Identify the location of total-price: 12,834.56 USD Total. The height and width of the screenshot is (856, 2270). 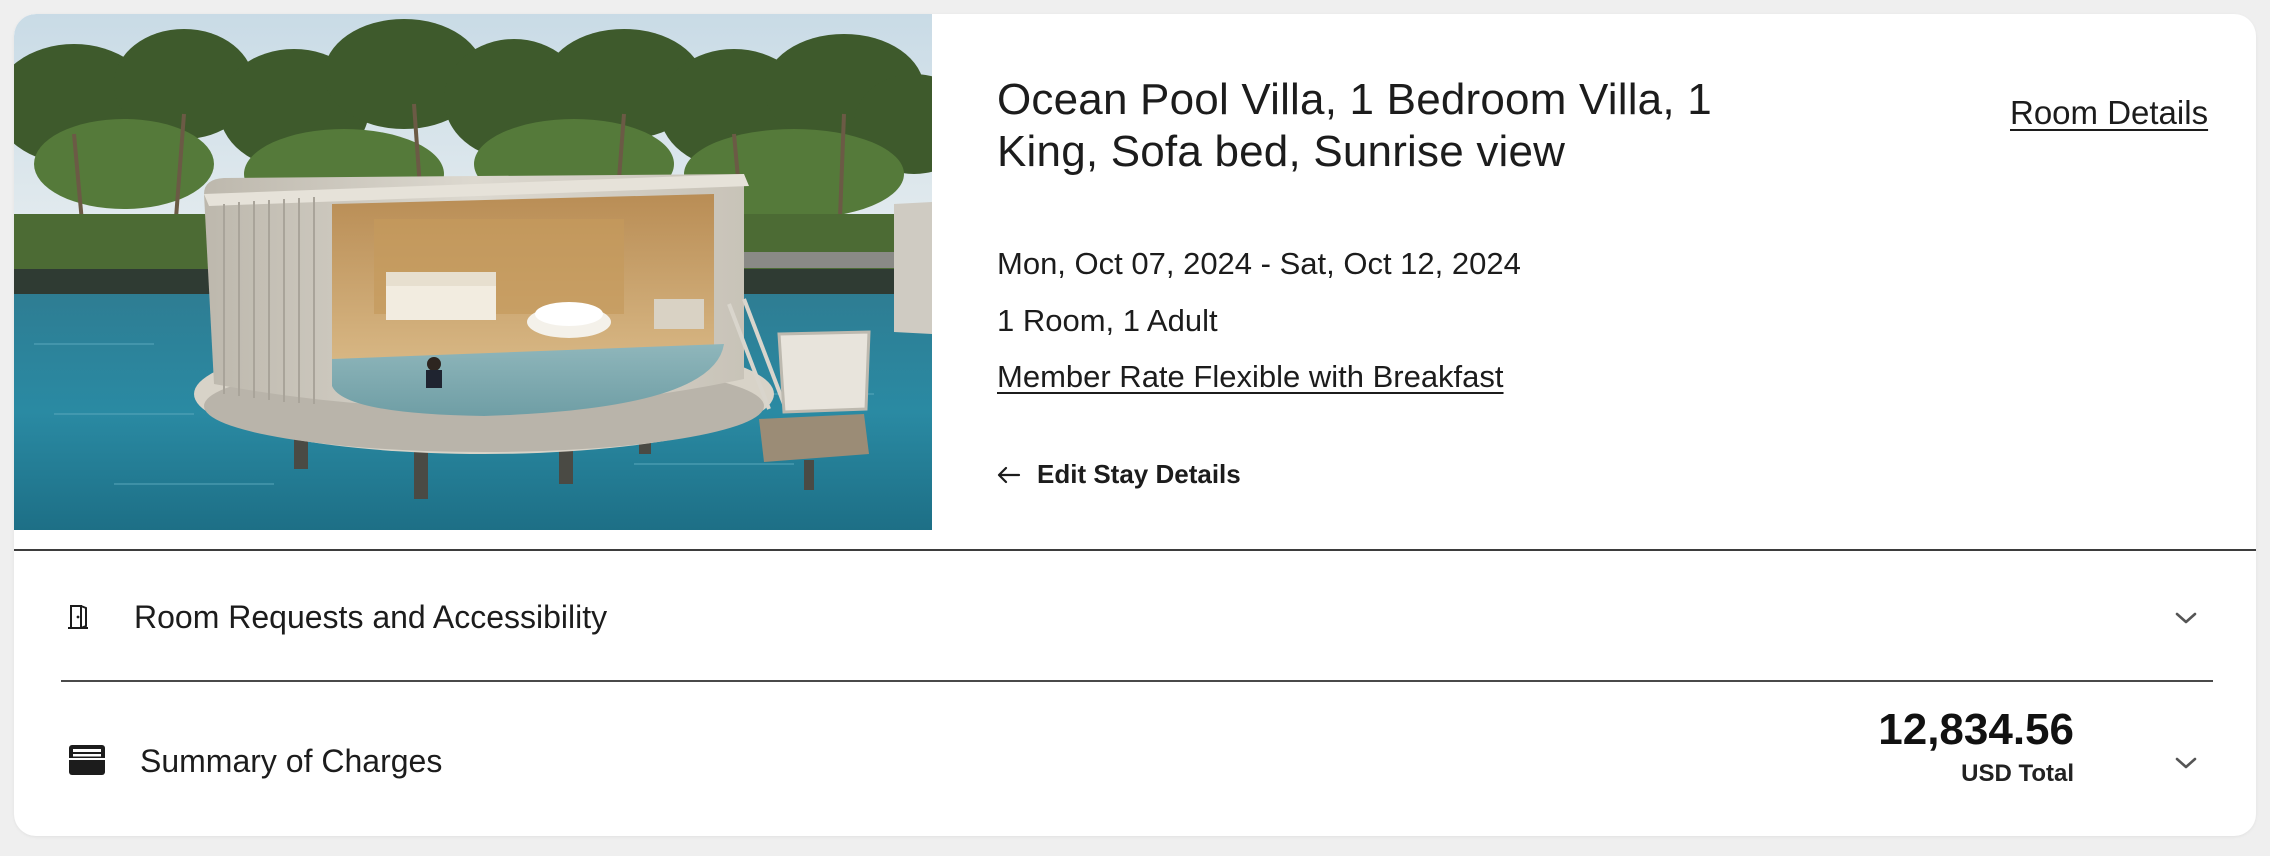
(1874, 746).